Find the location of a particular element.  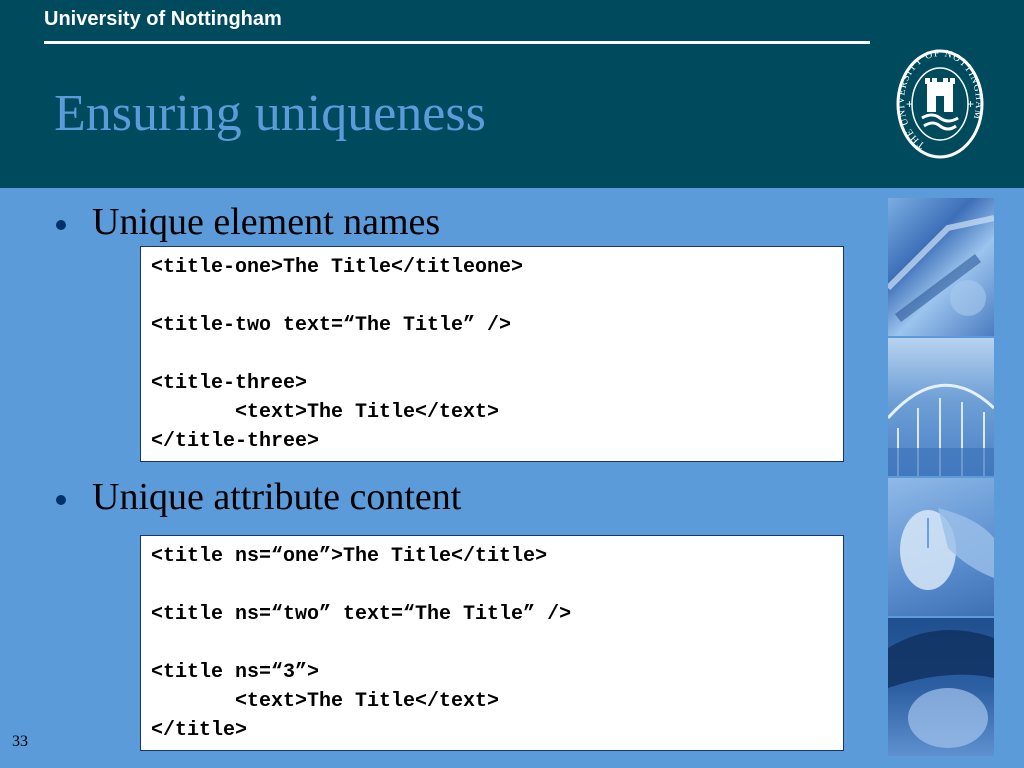

photo-person is located at coordinates (941, 687).